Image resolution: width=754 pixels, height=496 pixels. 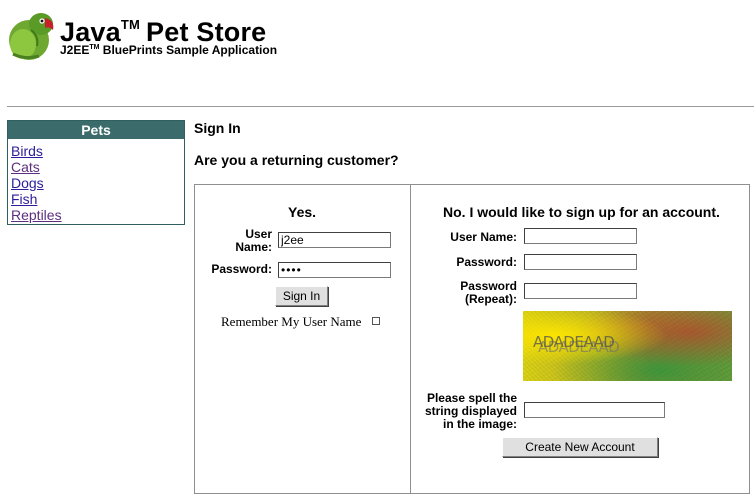 What do you see at coordinates (580, 262) in the screenshot?
I see `signup-password-input` at bounding box center [580, 262].